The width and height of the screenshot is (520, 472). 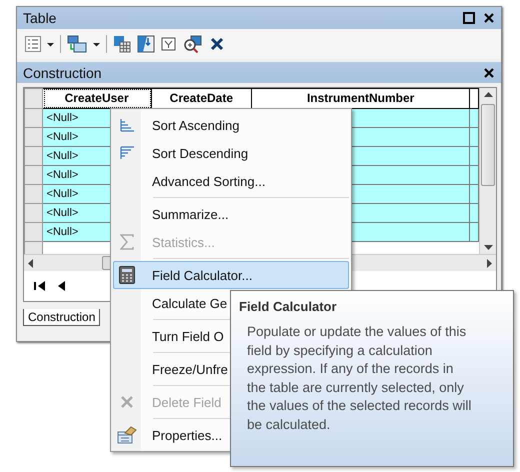 What do you see at coordinates (288, 306) in the screenshot?
I see `tooltip-title: Field Calculator` at bounding box center [288, 306].